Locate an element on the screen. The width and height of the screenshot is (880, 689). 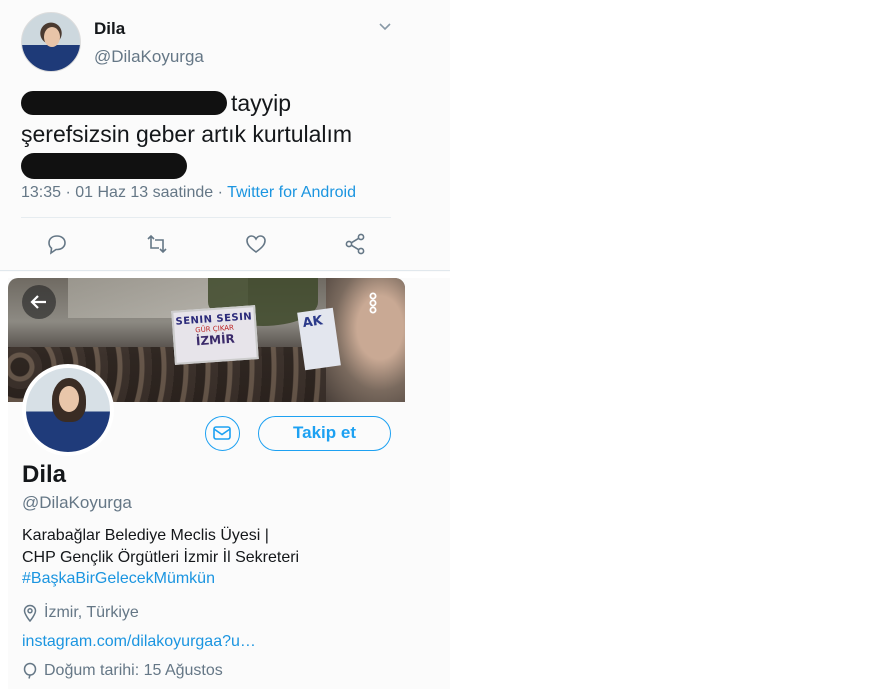
message-button is located at coordinates (222, 433).